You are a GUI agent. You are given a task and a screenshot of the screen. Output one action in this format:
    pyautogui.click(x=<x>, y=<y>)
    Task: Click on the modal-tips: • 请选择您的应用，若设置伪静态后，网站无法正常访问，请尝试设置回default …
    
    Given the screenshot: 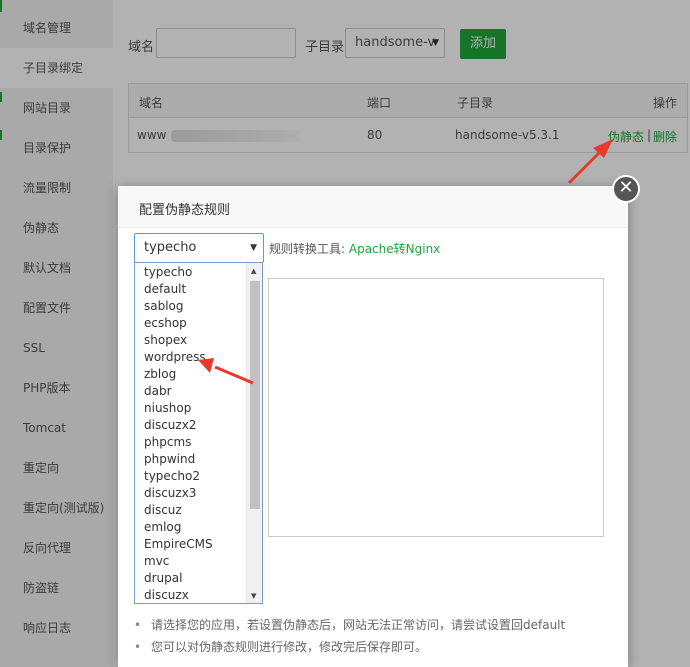 What is the action you would take?
    pyautogui.click(x=349, y=636)
    